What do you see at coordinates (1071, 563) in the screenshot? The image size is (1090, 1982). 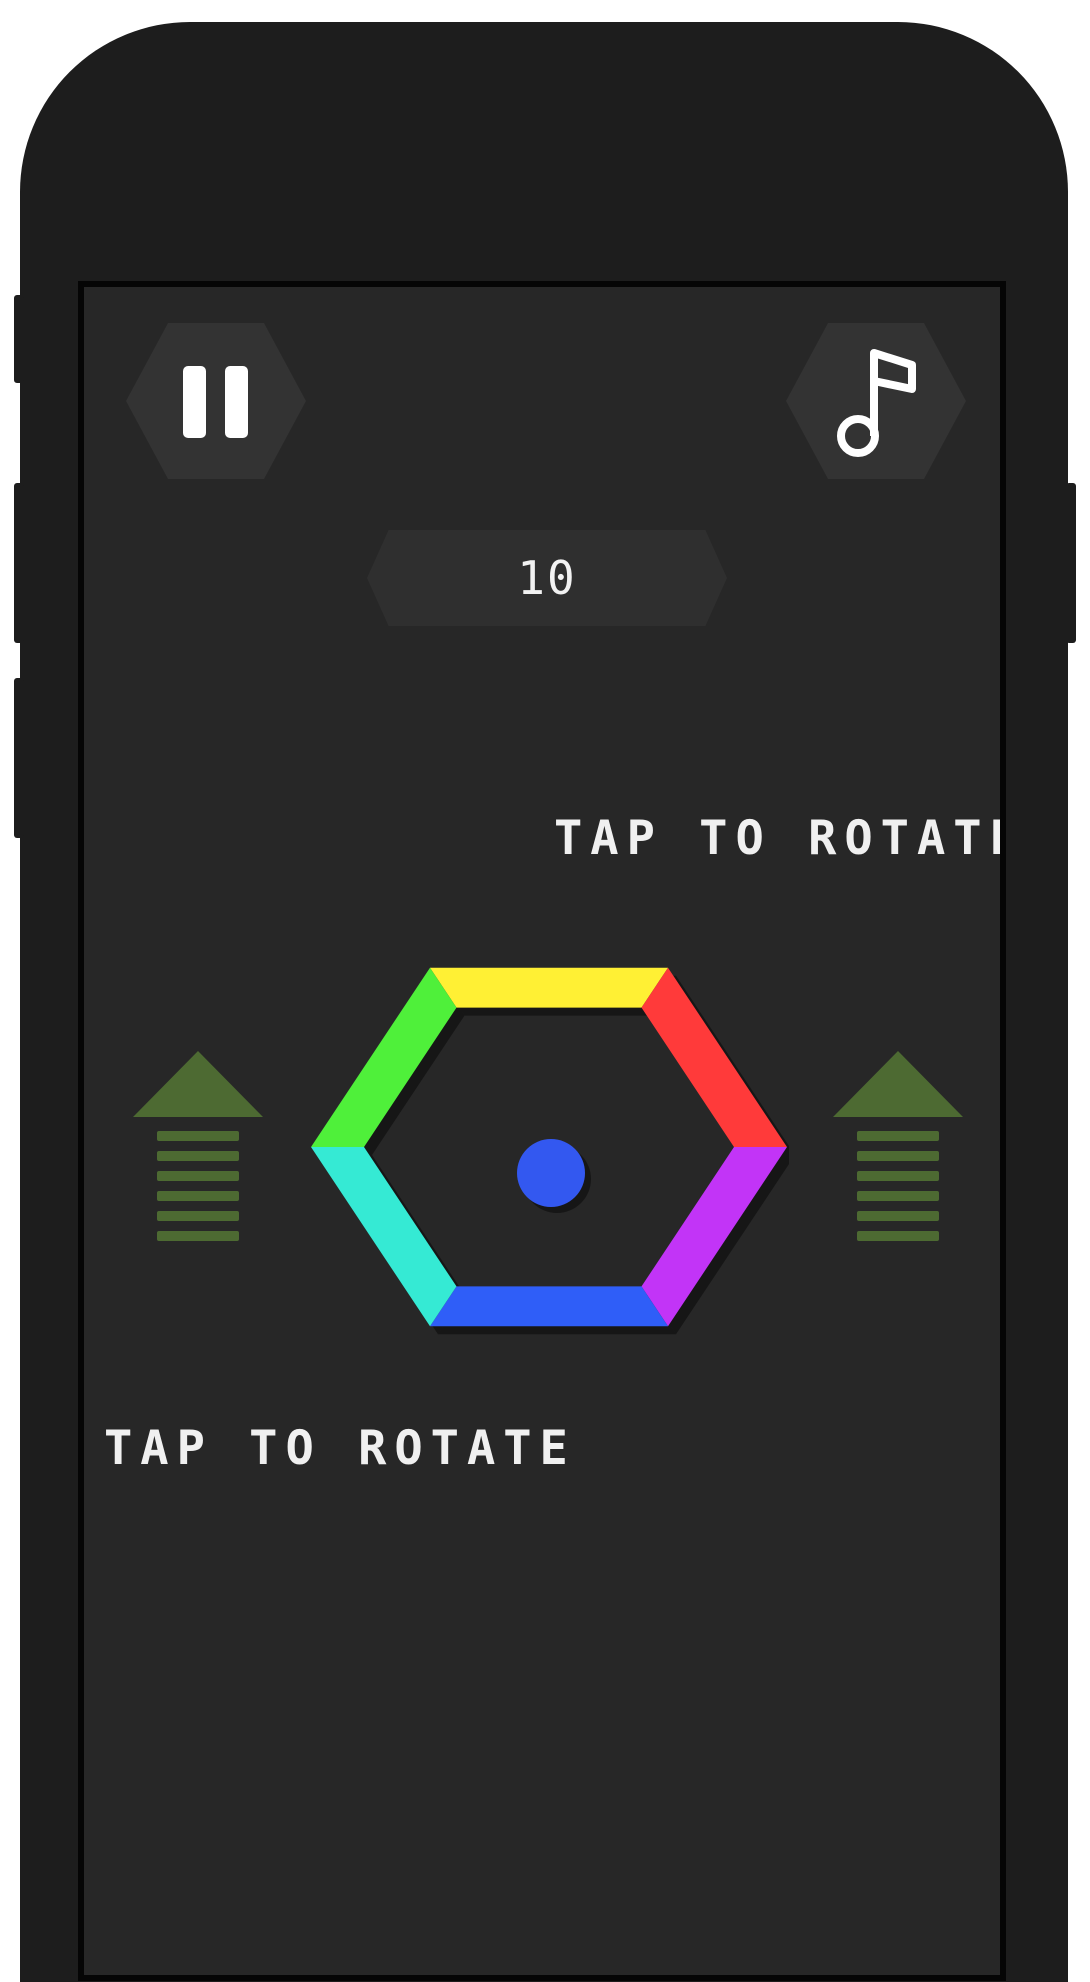 I see `power-button` at bounding box center [1071, 563].